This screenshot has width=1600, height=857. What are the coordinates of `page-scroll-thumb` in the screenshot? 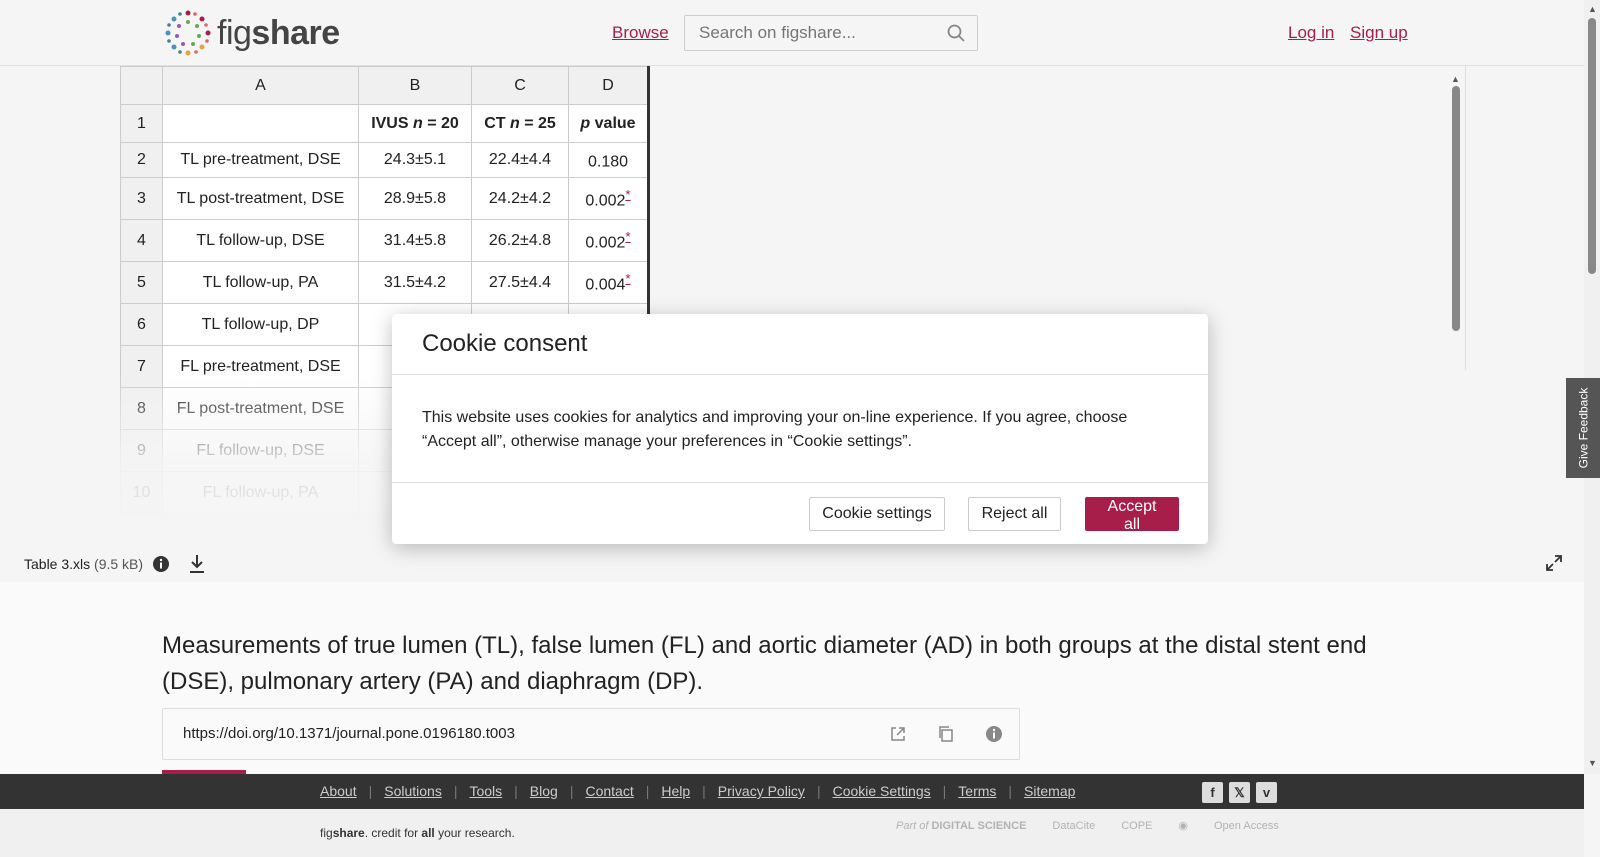 It's located at (1592, 146).